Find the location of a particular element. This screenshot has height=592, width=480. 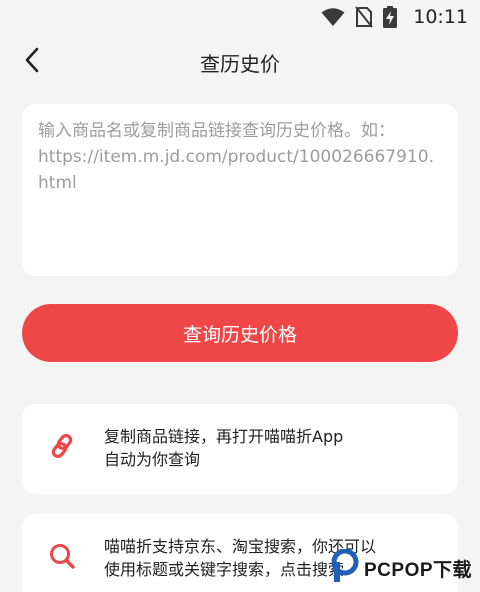

query-history-price-button: 查询历史价格 is located at coordinates (240, 333).